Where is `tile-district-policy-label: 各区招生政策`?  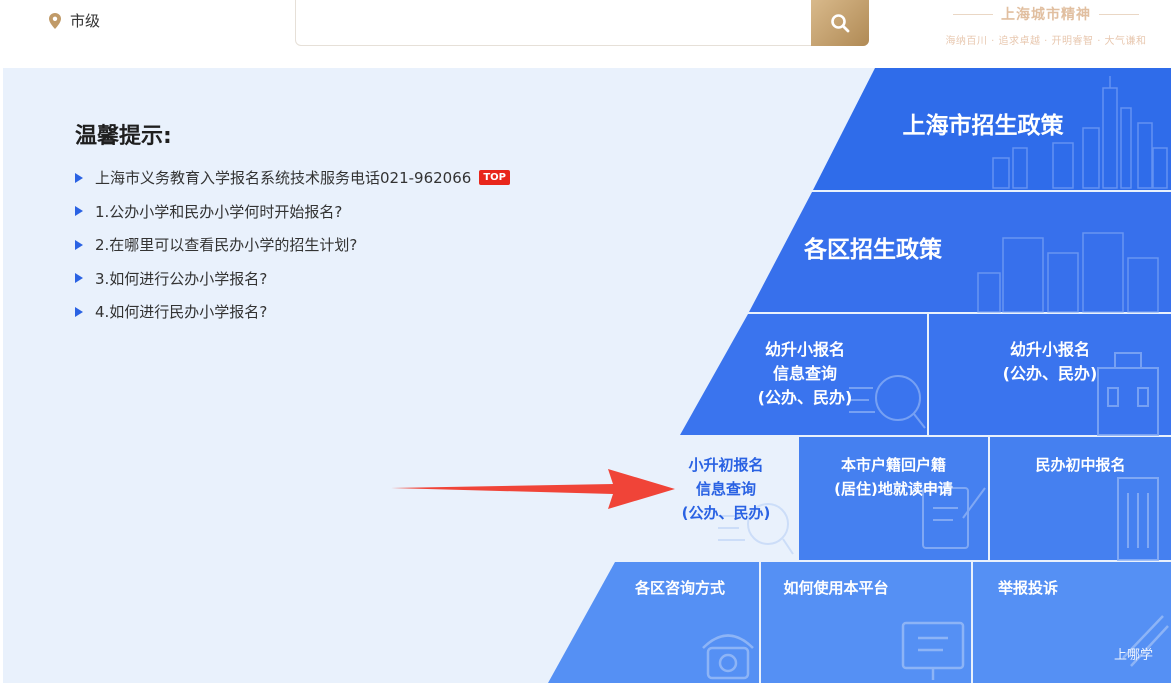 tile-district-policy-label: 各区招生政策 is located at coordinates (873, 250).